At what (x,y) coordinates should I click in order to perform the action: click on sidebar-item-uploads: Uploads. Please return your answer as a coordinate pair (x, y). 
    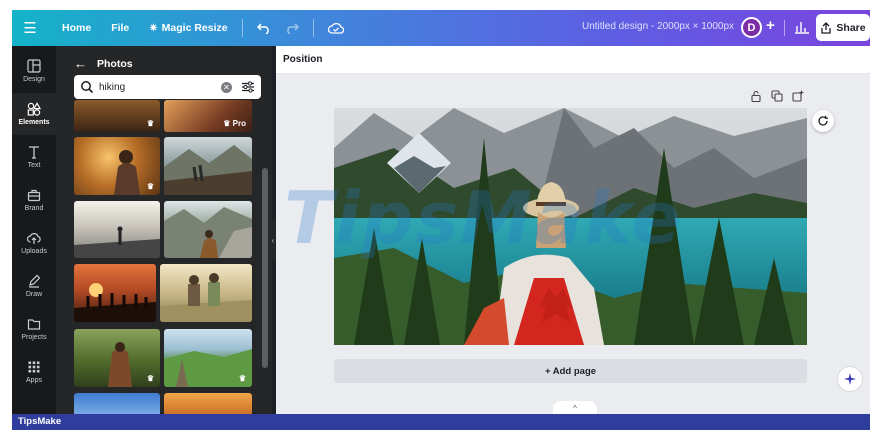
    Looking at the image, I should click on (34, 243).